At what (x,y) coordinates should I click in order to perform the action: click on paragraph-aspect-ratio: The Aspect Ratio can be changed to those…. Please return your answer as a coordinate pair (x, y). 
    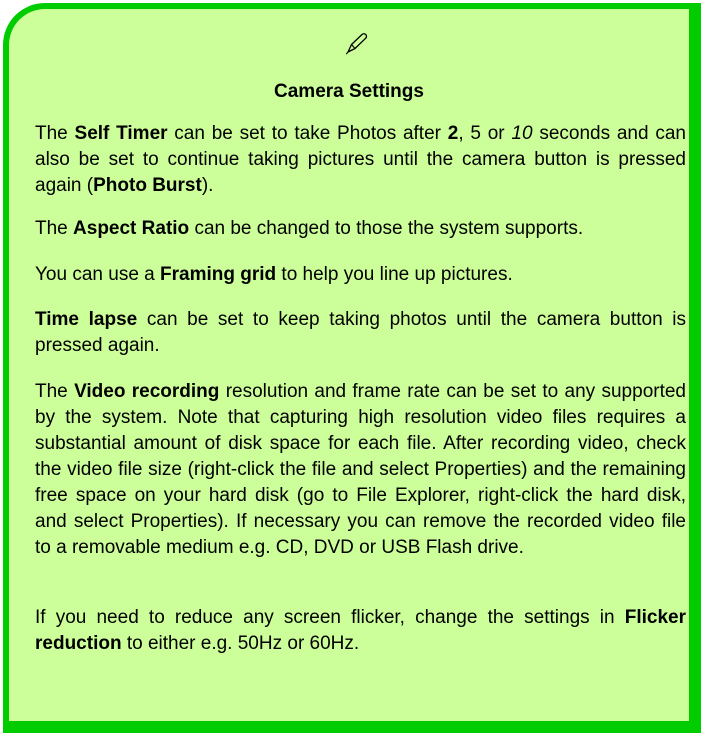
    Looking at the image, I should click on (360, 229).